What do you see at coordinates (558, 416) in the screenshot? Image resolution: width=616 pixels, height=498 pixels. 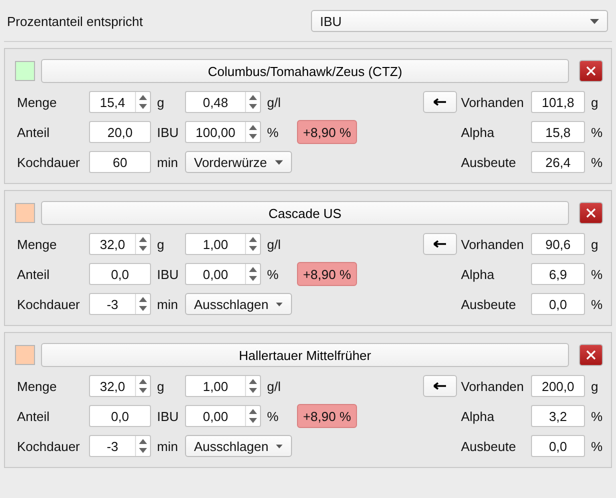 I see `input-field: 3,2` at bounding box center [558, 416].